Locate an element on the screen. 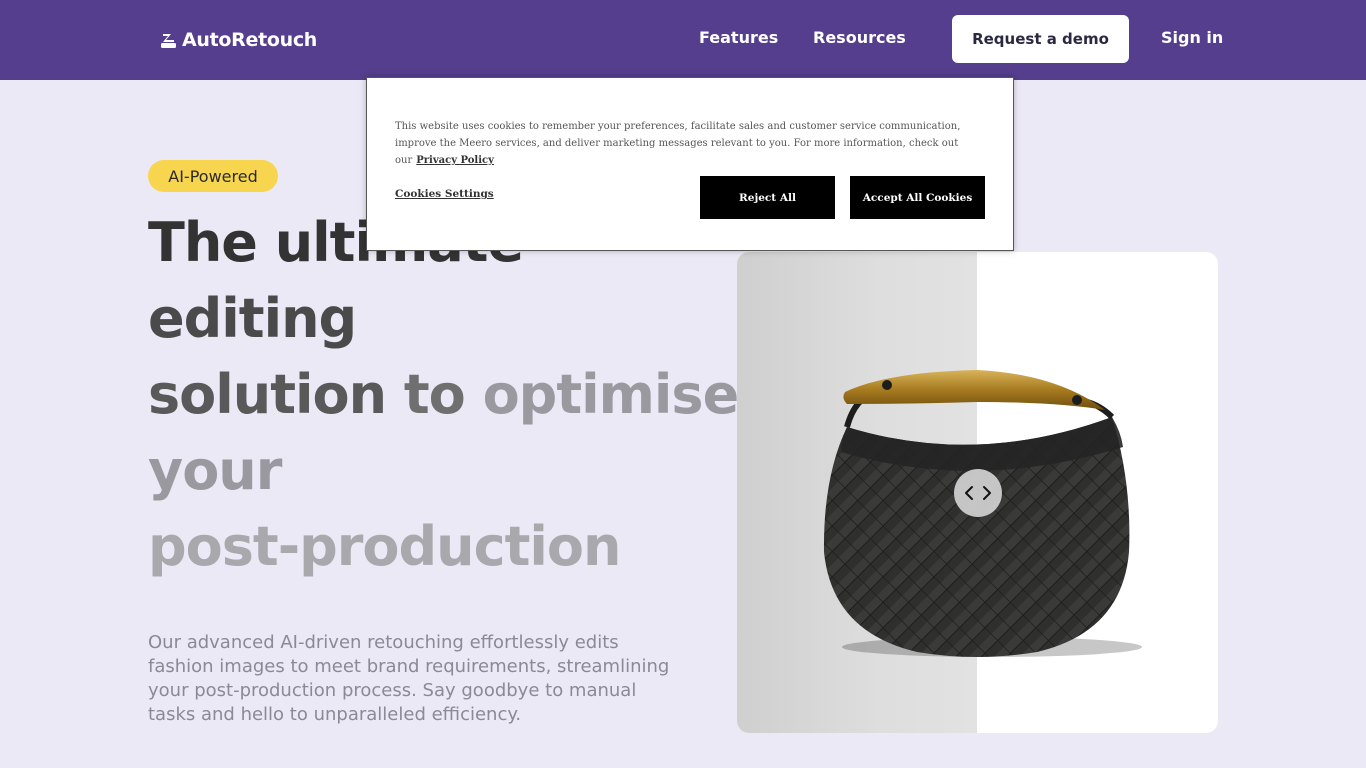 This screenshot has width=1366, height=768. cookies-settings-link: Cookies Settings is located at coordinates (444, 194).